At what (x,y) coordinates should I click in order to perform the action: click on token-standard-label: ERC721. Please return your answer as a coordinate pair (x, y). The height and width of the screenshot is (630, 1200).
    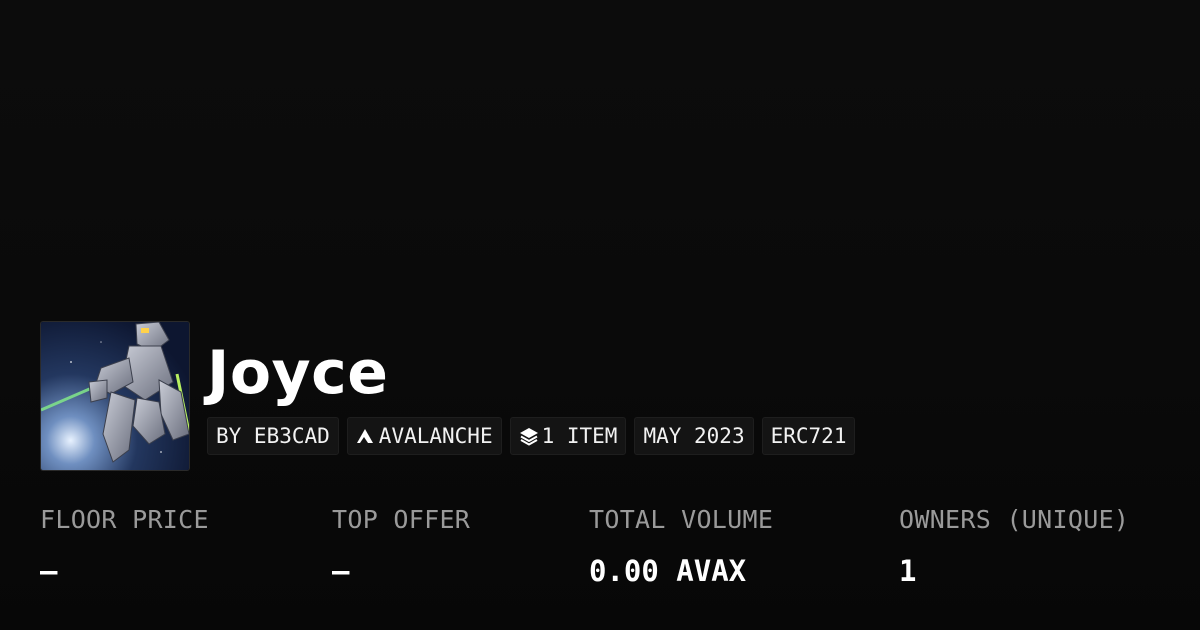
    Looking at the image, I should click on (808, 436).